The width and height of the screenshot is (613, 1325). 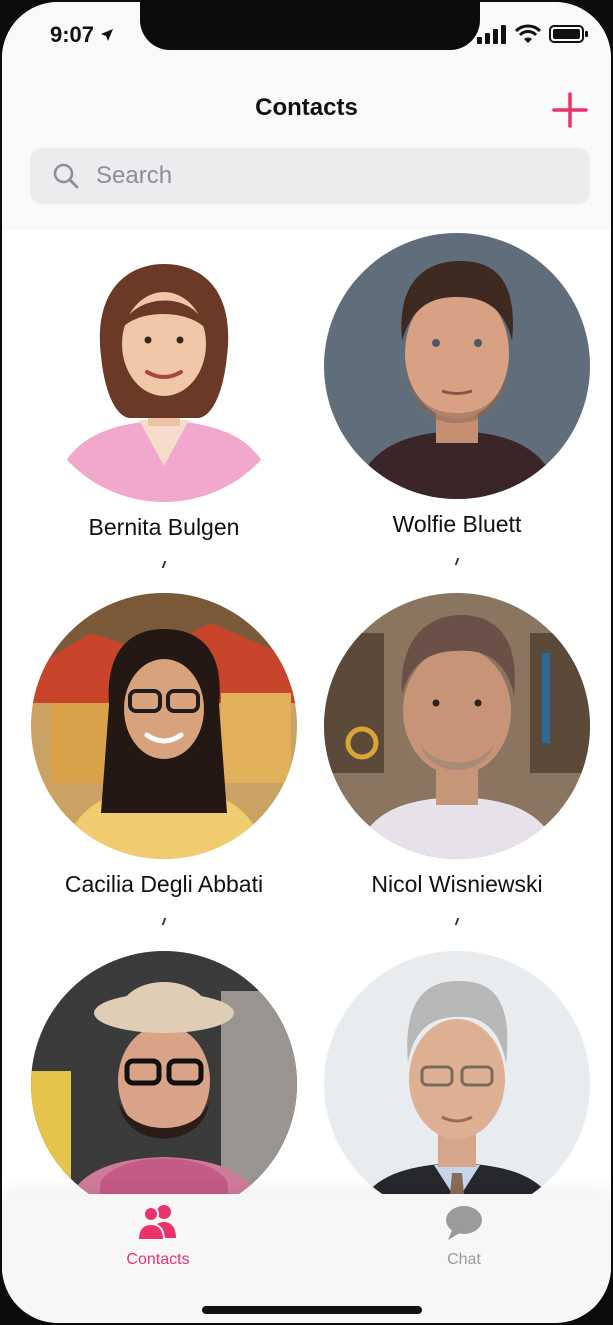 I want to click on contact-card: Wolfie Bluett, so click(x=457, y=399).